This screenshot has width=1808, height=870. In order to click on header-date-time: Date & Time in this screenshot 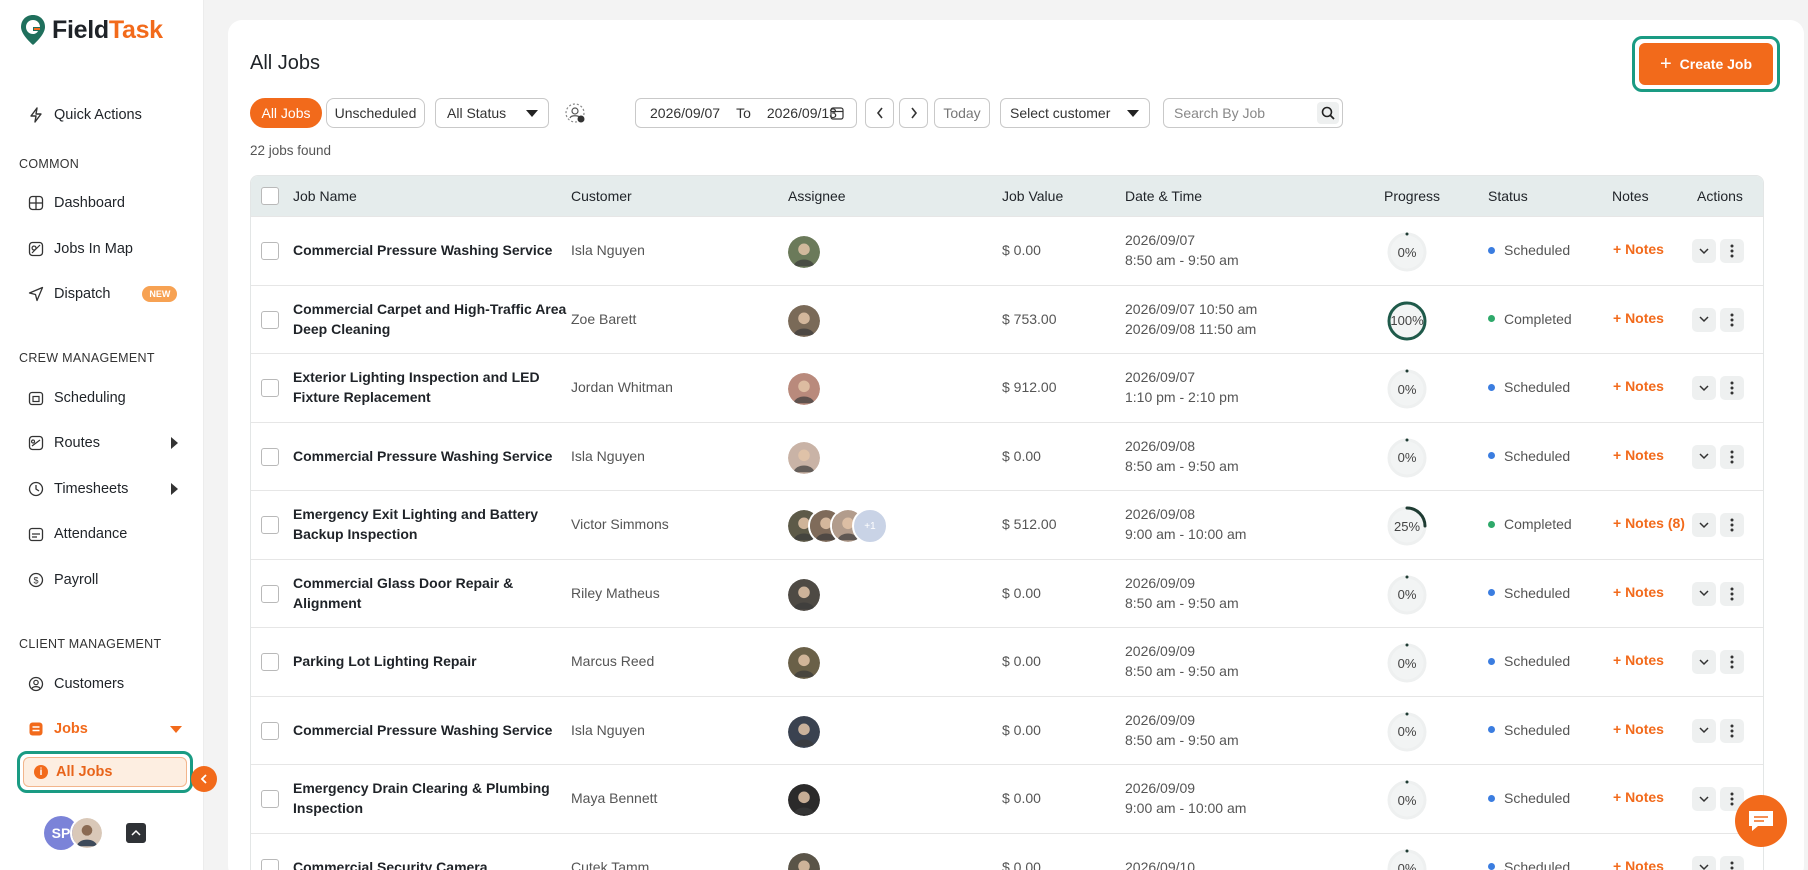, I will do `click(1163, 196)`.